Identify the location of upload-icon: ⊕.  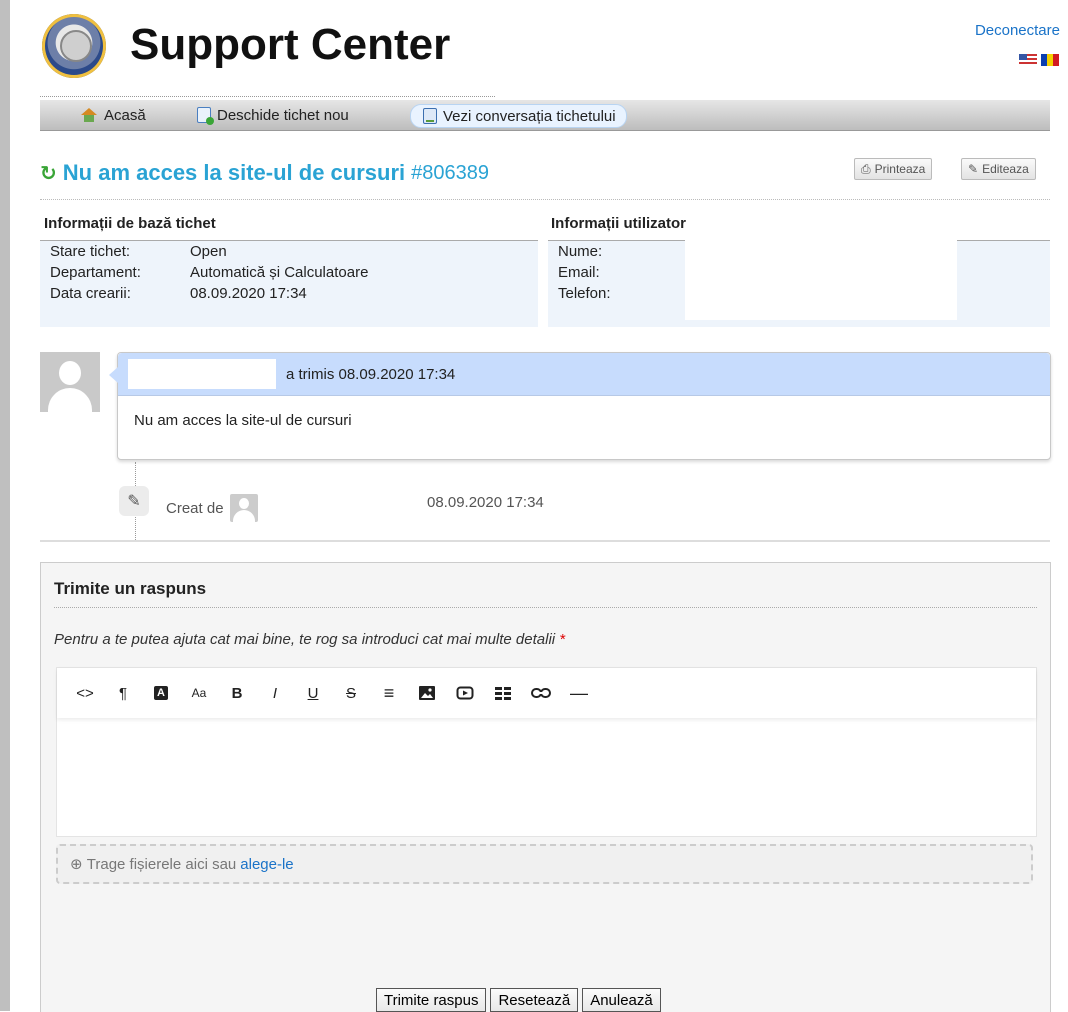
(78, 864).